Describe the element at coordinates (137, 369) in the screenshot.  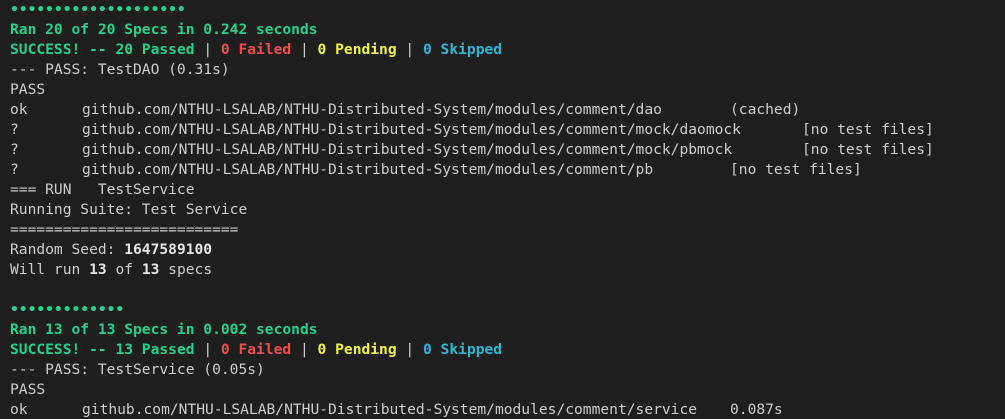
I see `pass-test-line: --- PASS: TestService (0.05s)` at that location.